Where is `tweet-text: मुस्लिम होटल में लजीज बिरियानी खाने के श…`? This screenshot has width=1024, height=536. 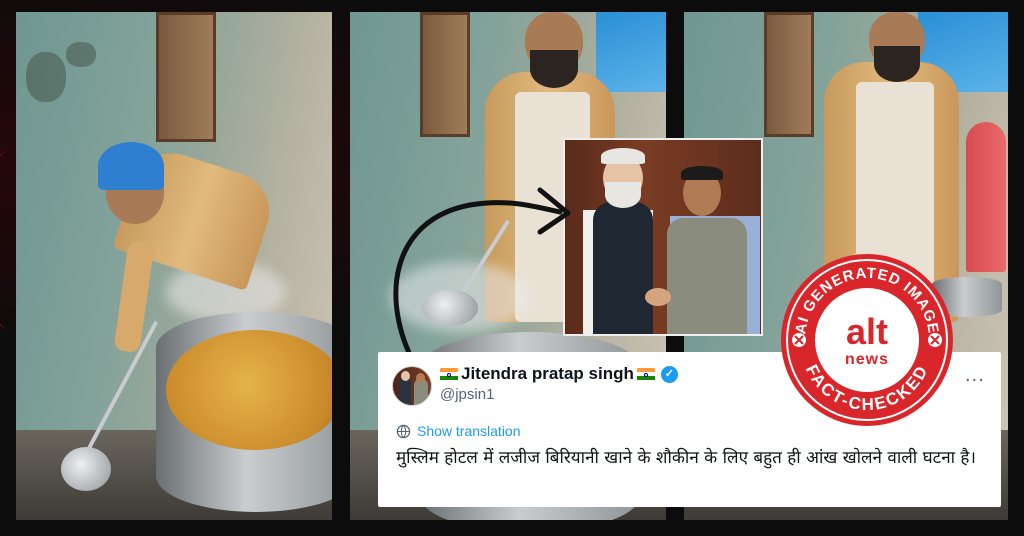 tweet-text: मुस्लिम होटल में लजीज बिरियानी खाने के श… is located at coordinates (686, 458).